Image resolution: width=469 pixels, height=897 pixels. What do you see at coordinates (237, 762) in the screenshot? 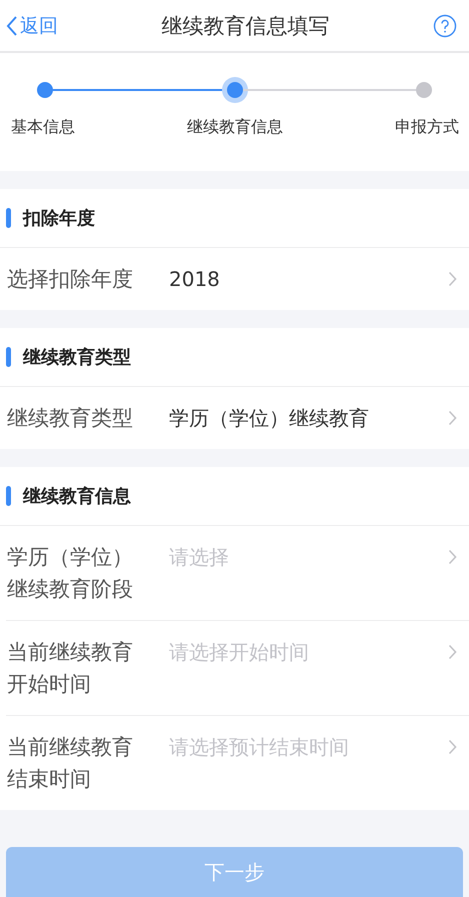
I see `form-row: 当前继续教育结束时间 请选择预计结束时间` at bounding box center [237, 762].